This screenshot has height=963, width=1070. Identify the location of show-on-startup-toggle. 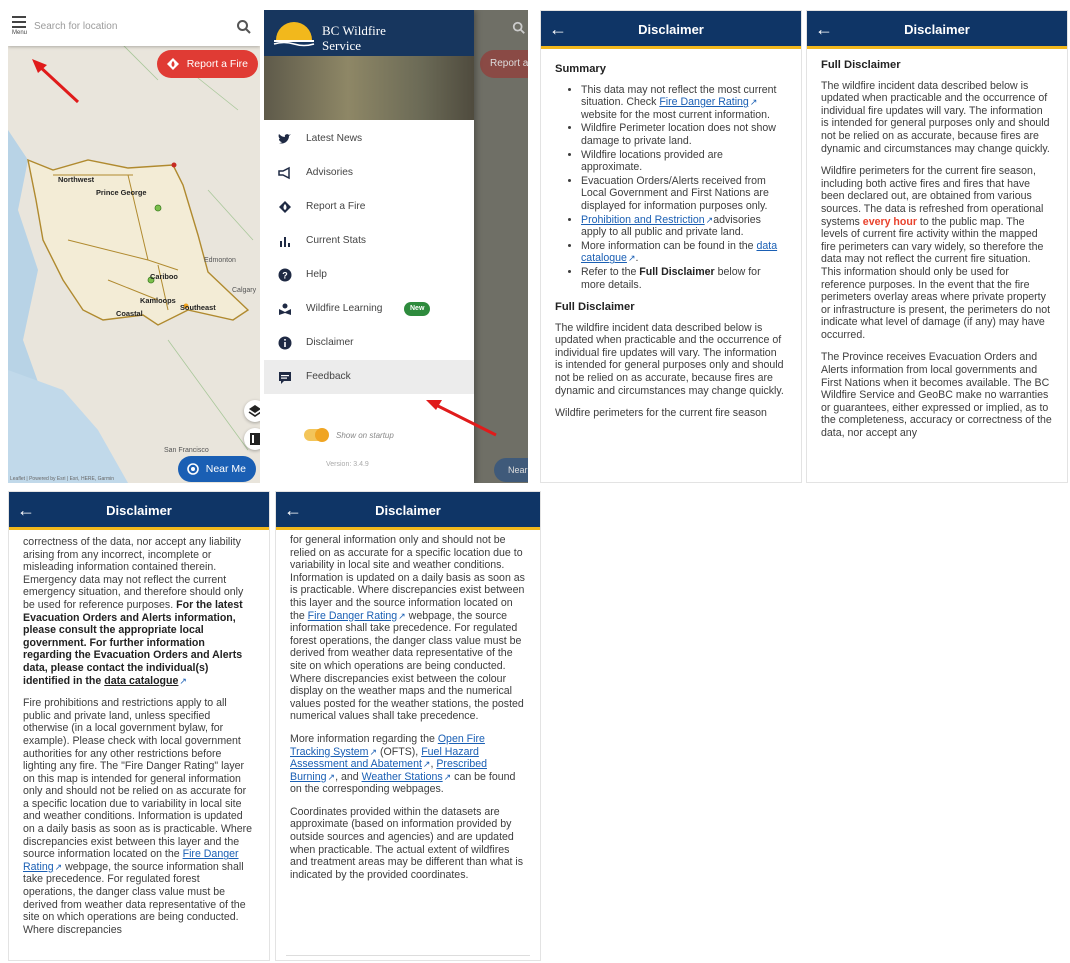
(316, 435).